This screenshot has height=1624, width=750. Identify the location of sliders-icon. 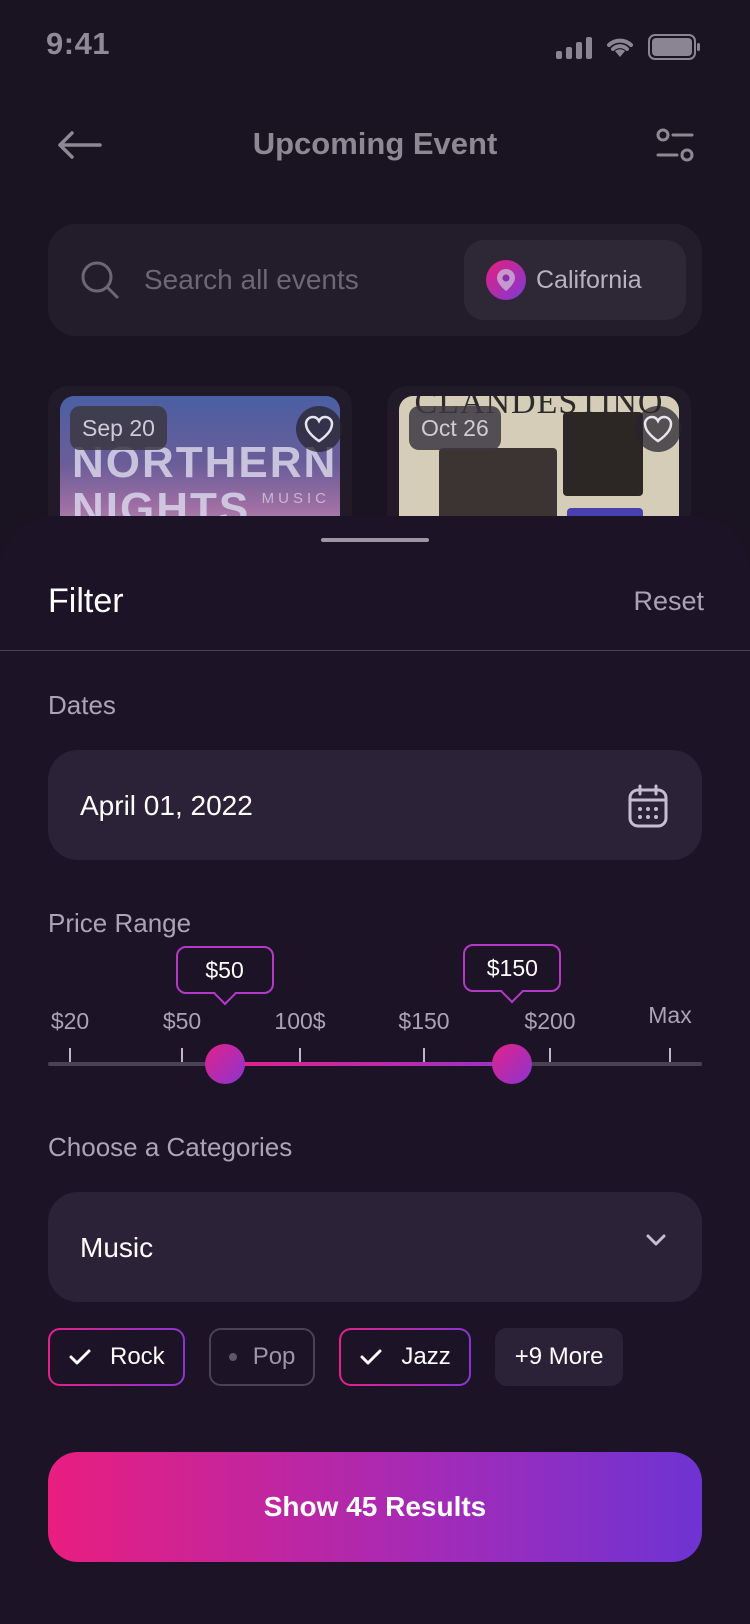
(675, 145).